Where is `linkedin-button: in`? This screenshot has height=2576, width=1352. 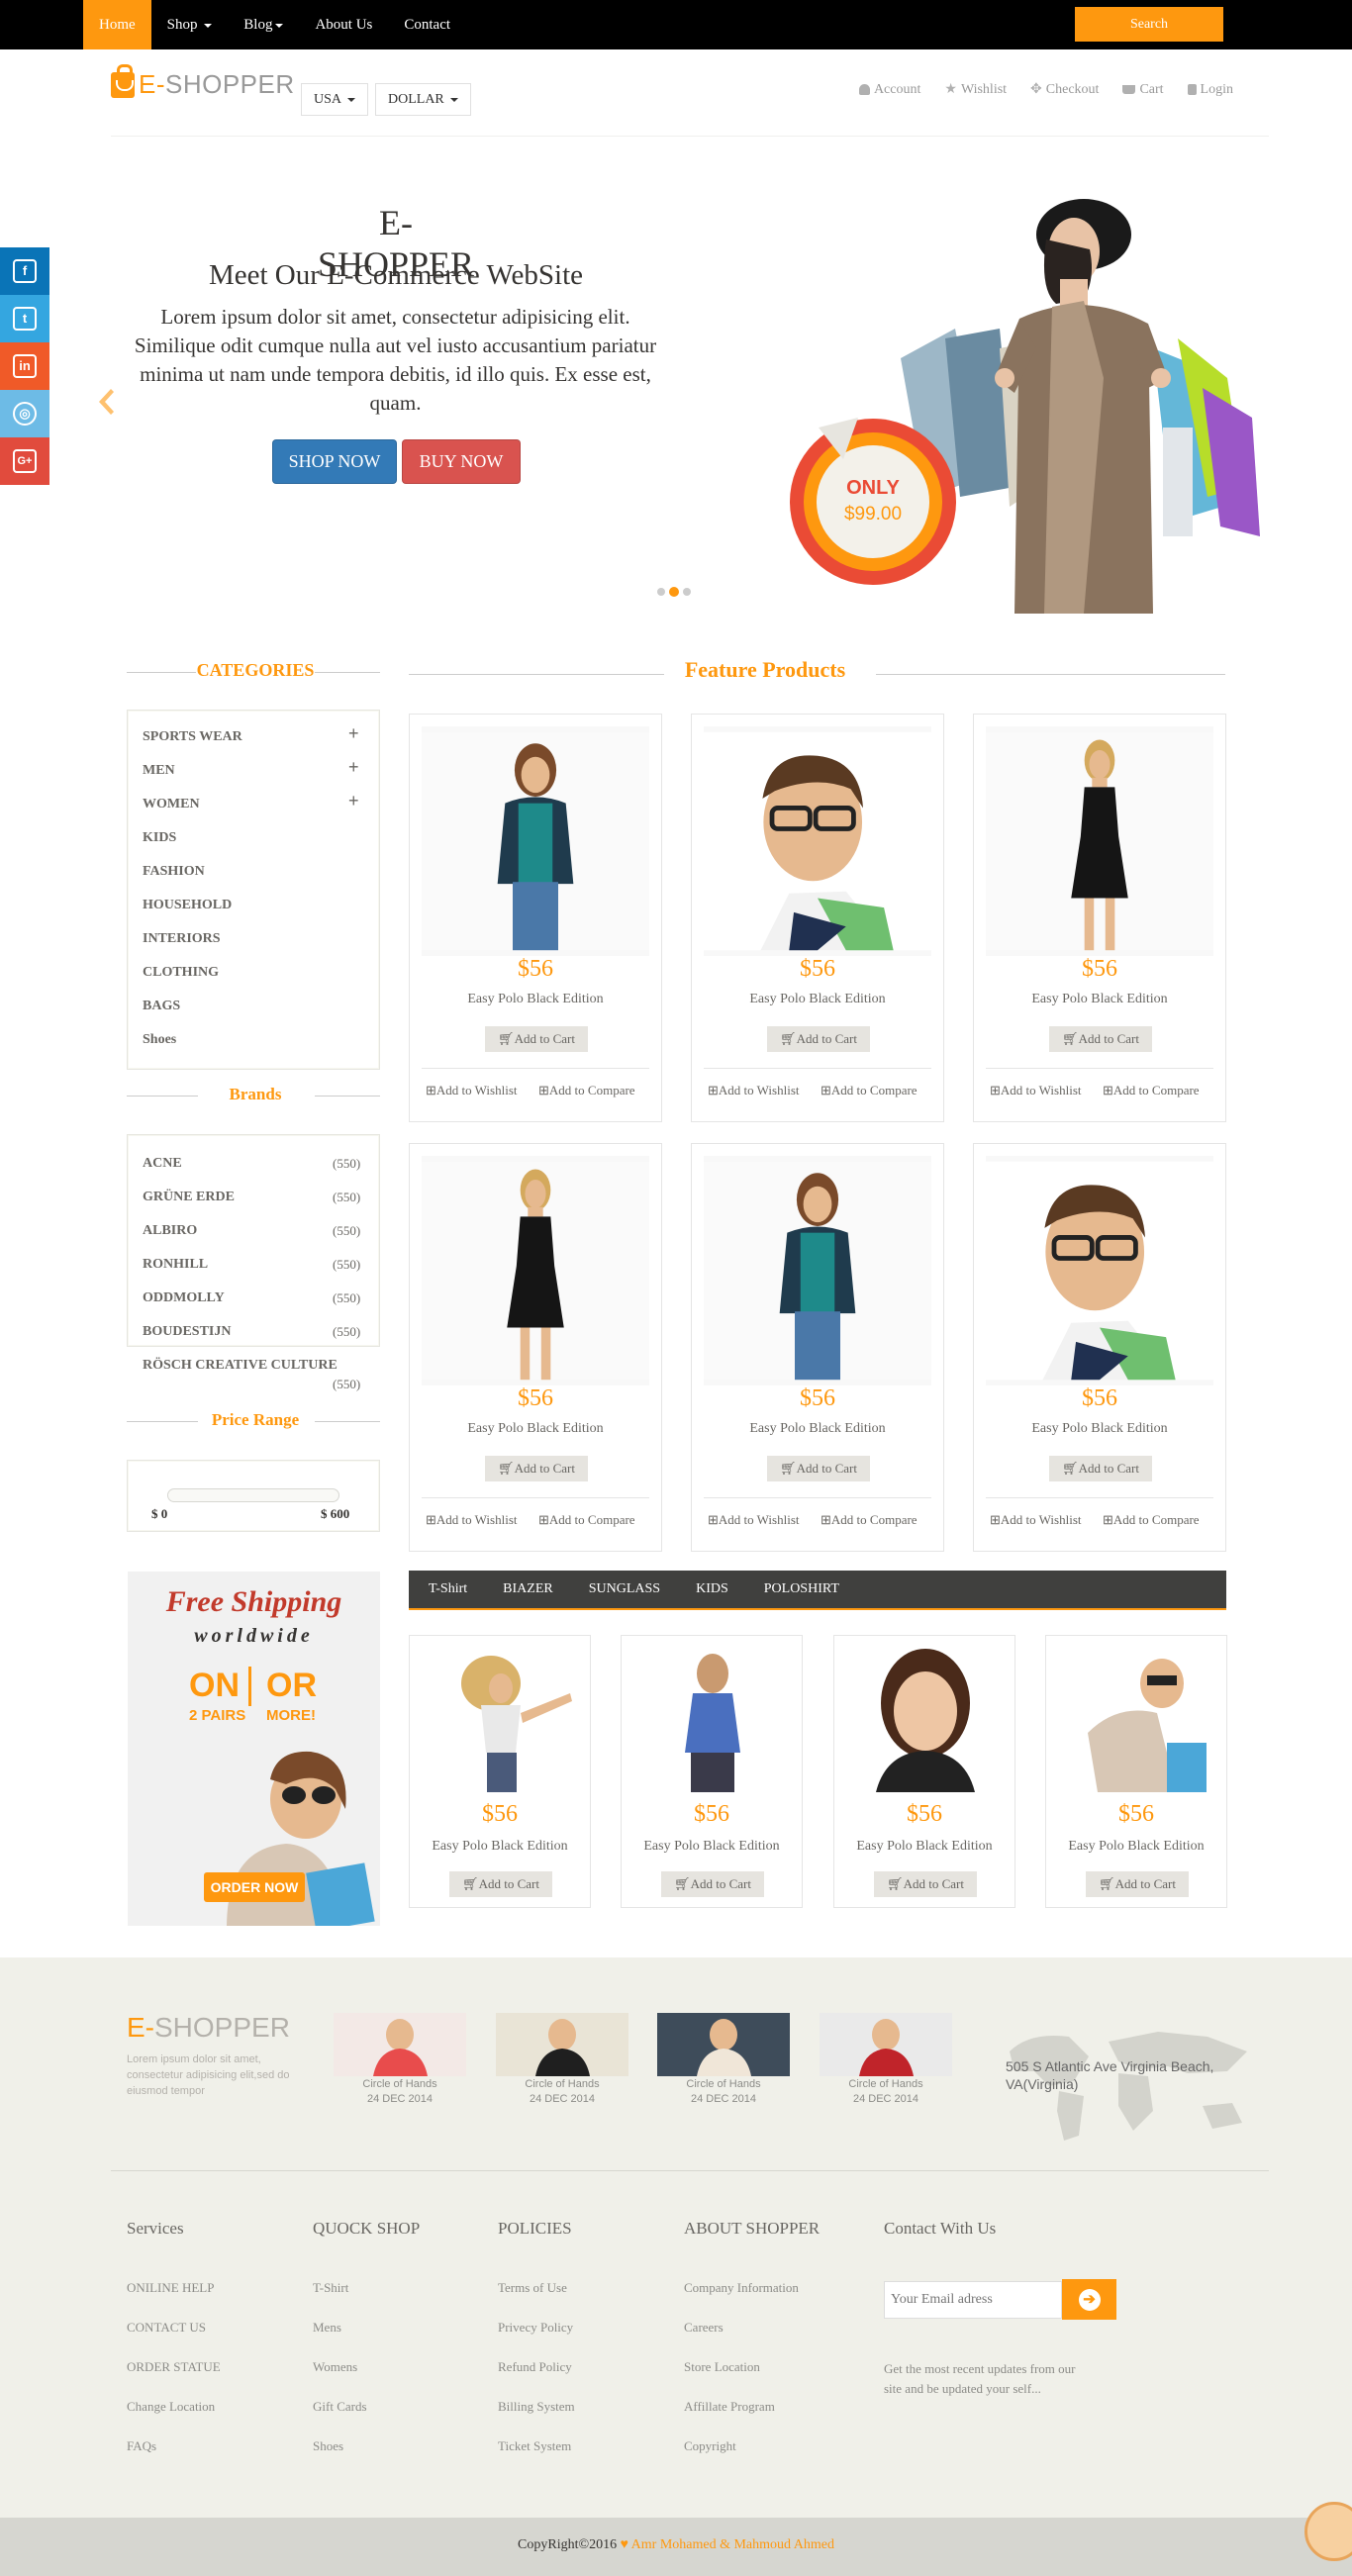 linkedin-button: in is located at coordinates (24, 366).